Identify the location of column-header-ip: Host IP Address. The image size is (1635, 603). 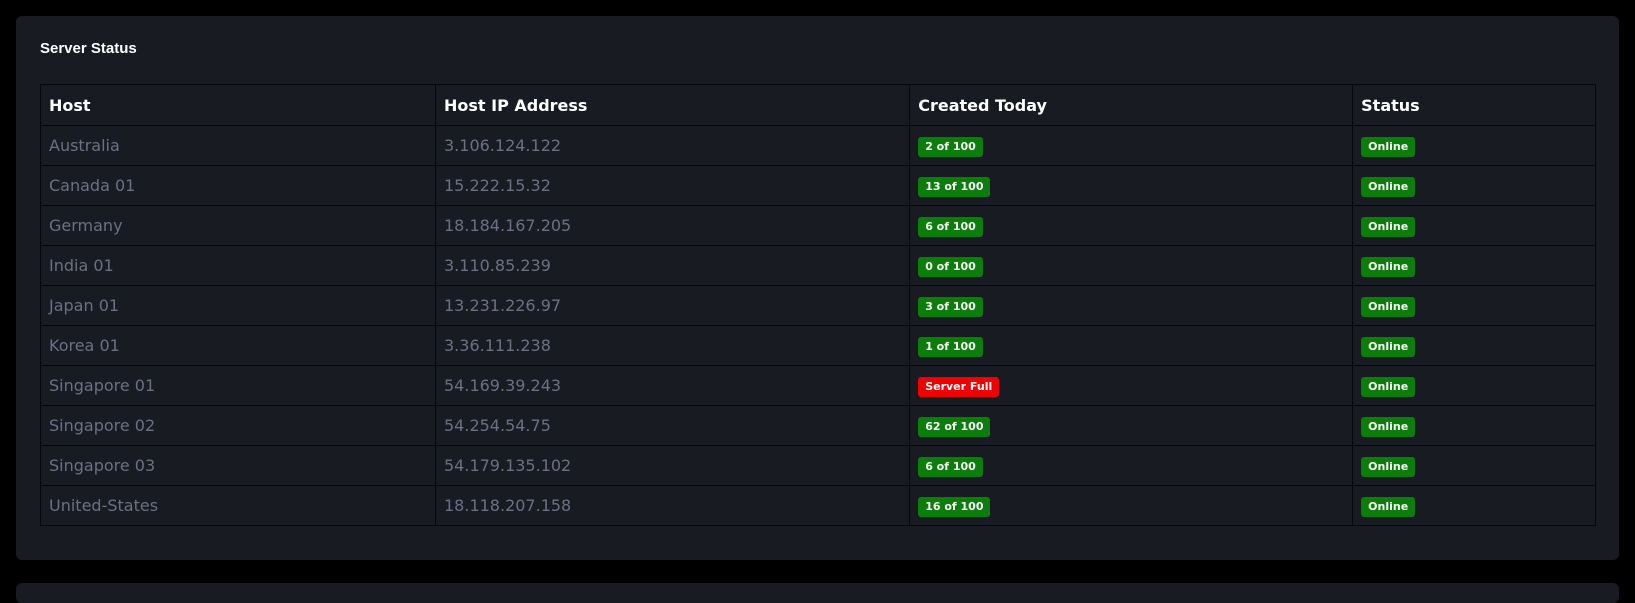
(672, 105).